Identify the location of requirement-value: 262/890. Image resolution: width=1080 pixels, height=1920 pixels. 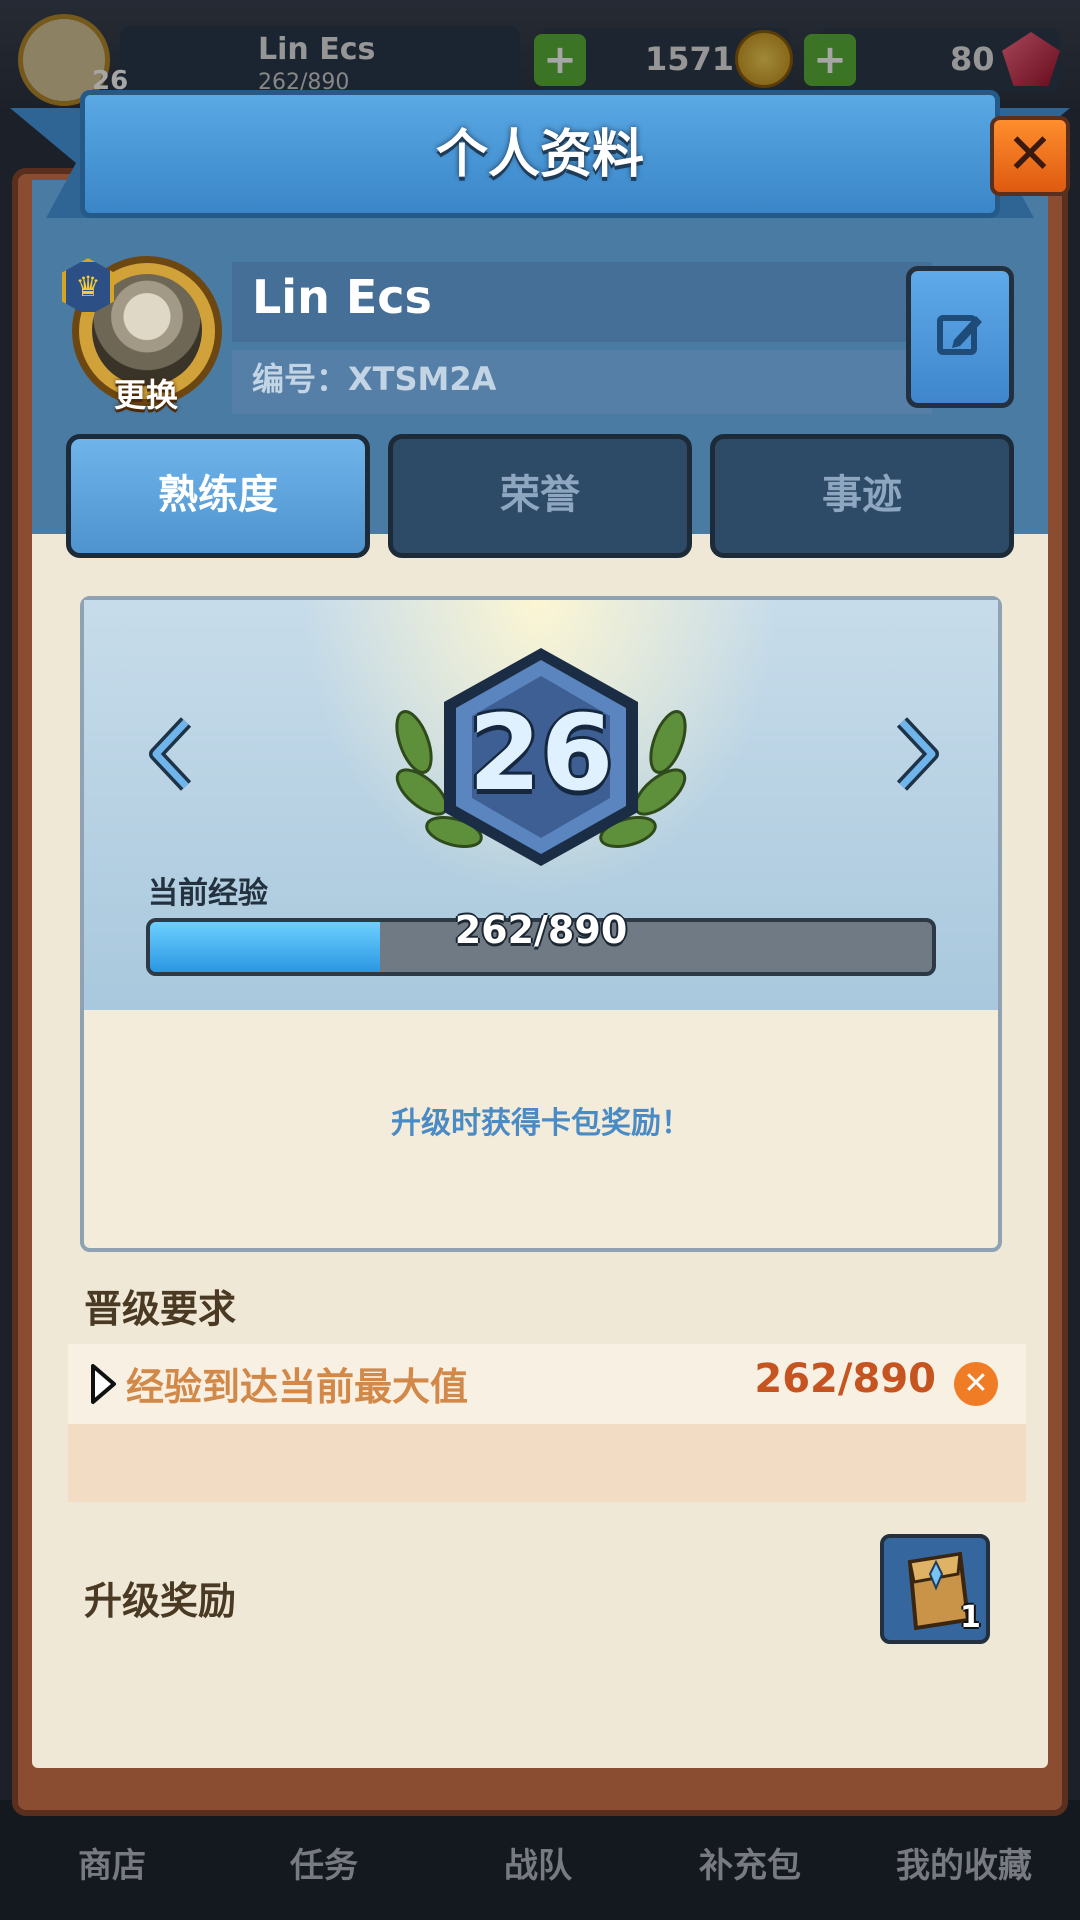
(845, 1379).